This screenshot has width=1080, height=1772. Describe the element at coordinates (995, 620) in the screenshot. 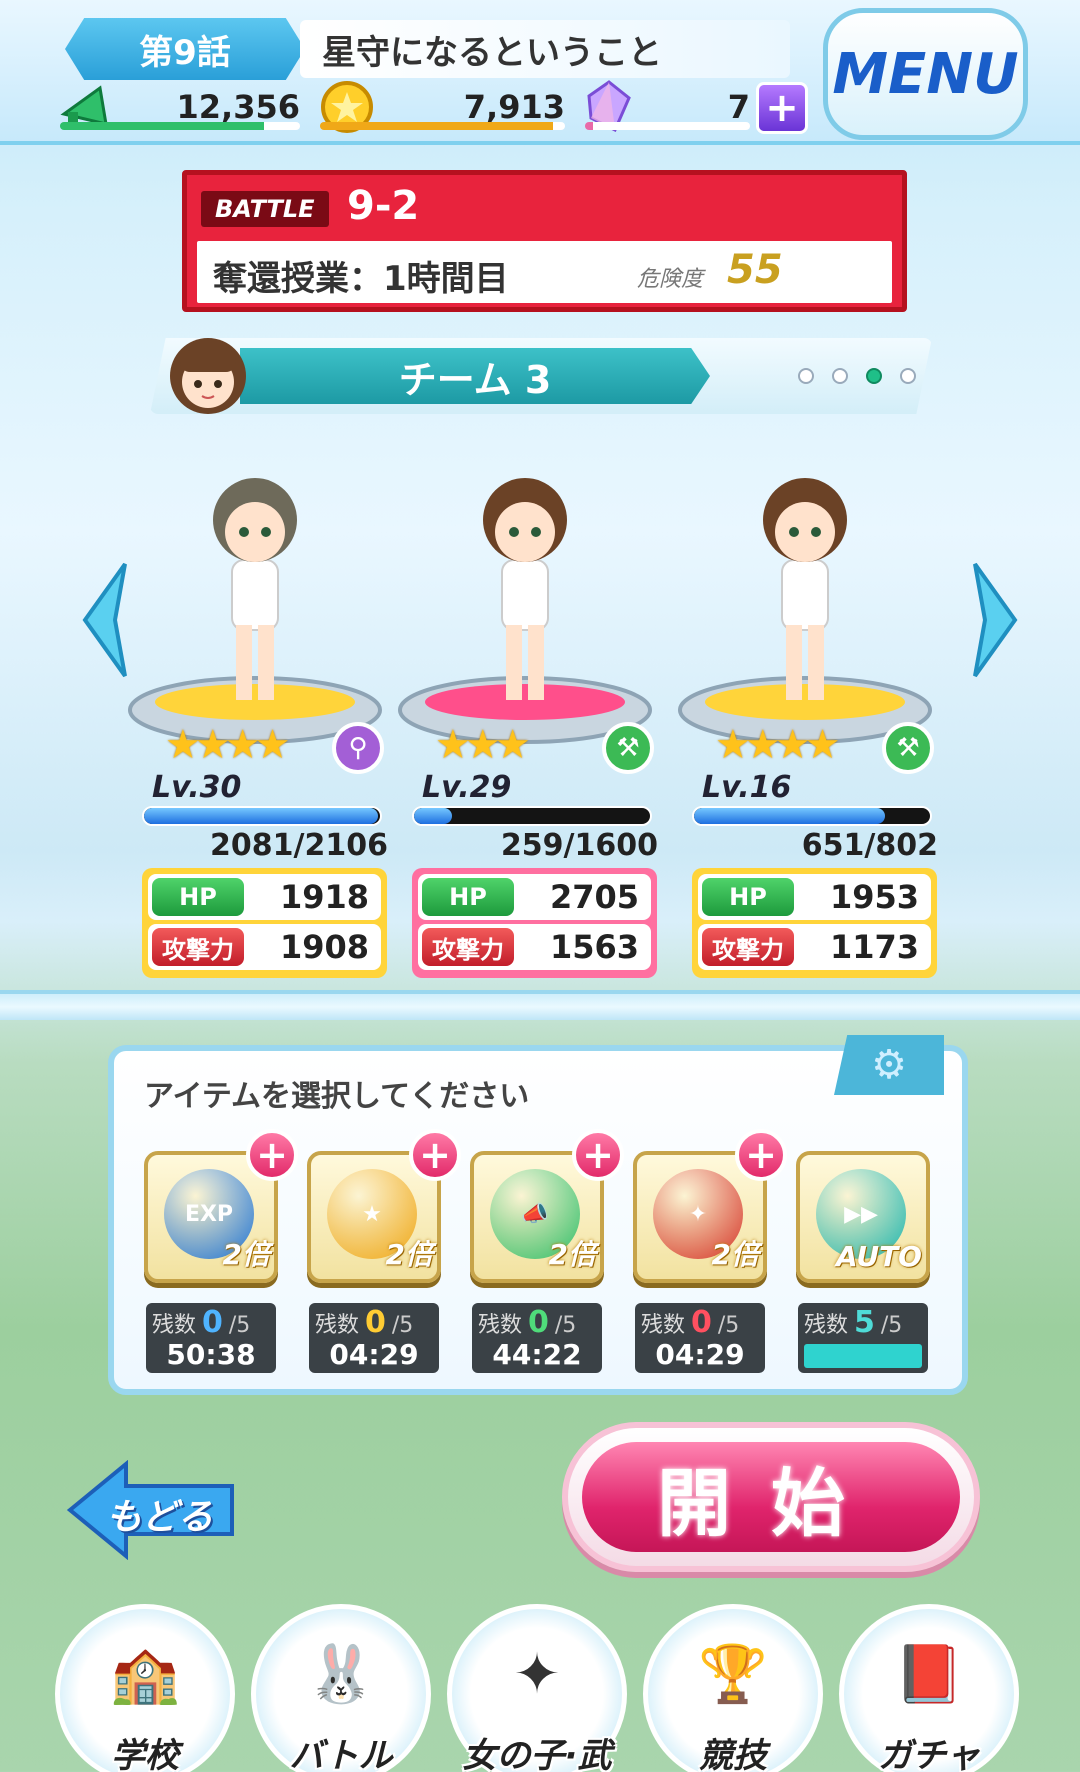

I see `next-team-arrow-icon` at that location.